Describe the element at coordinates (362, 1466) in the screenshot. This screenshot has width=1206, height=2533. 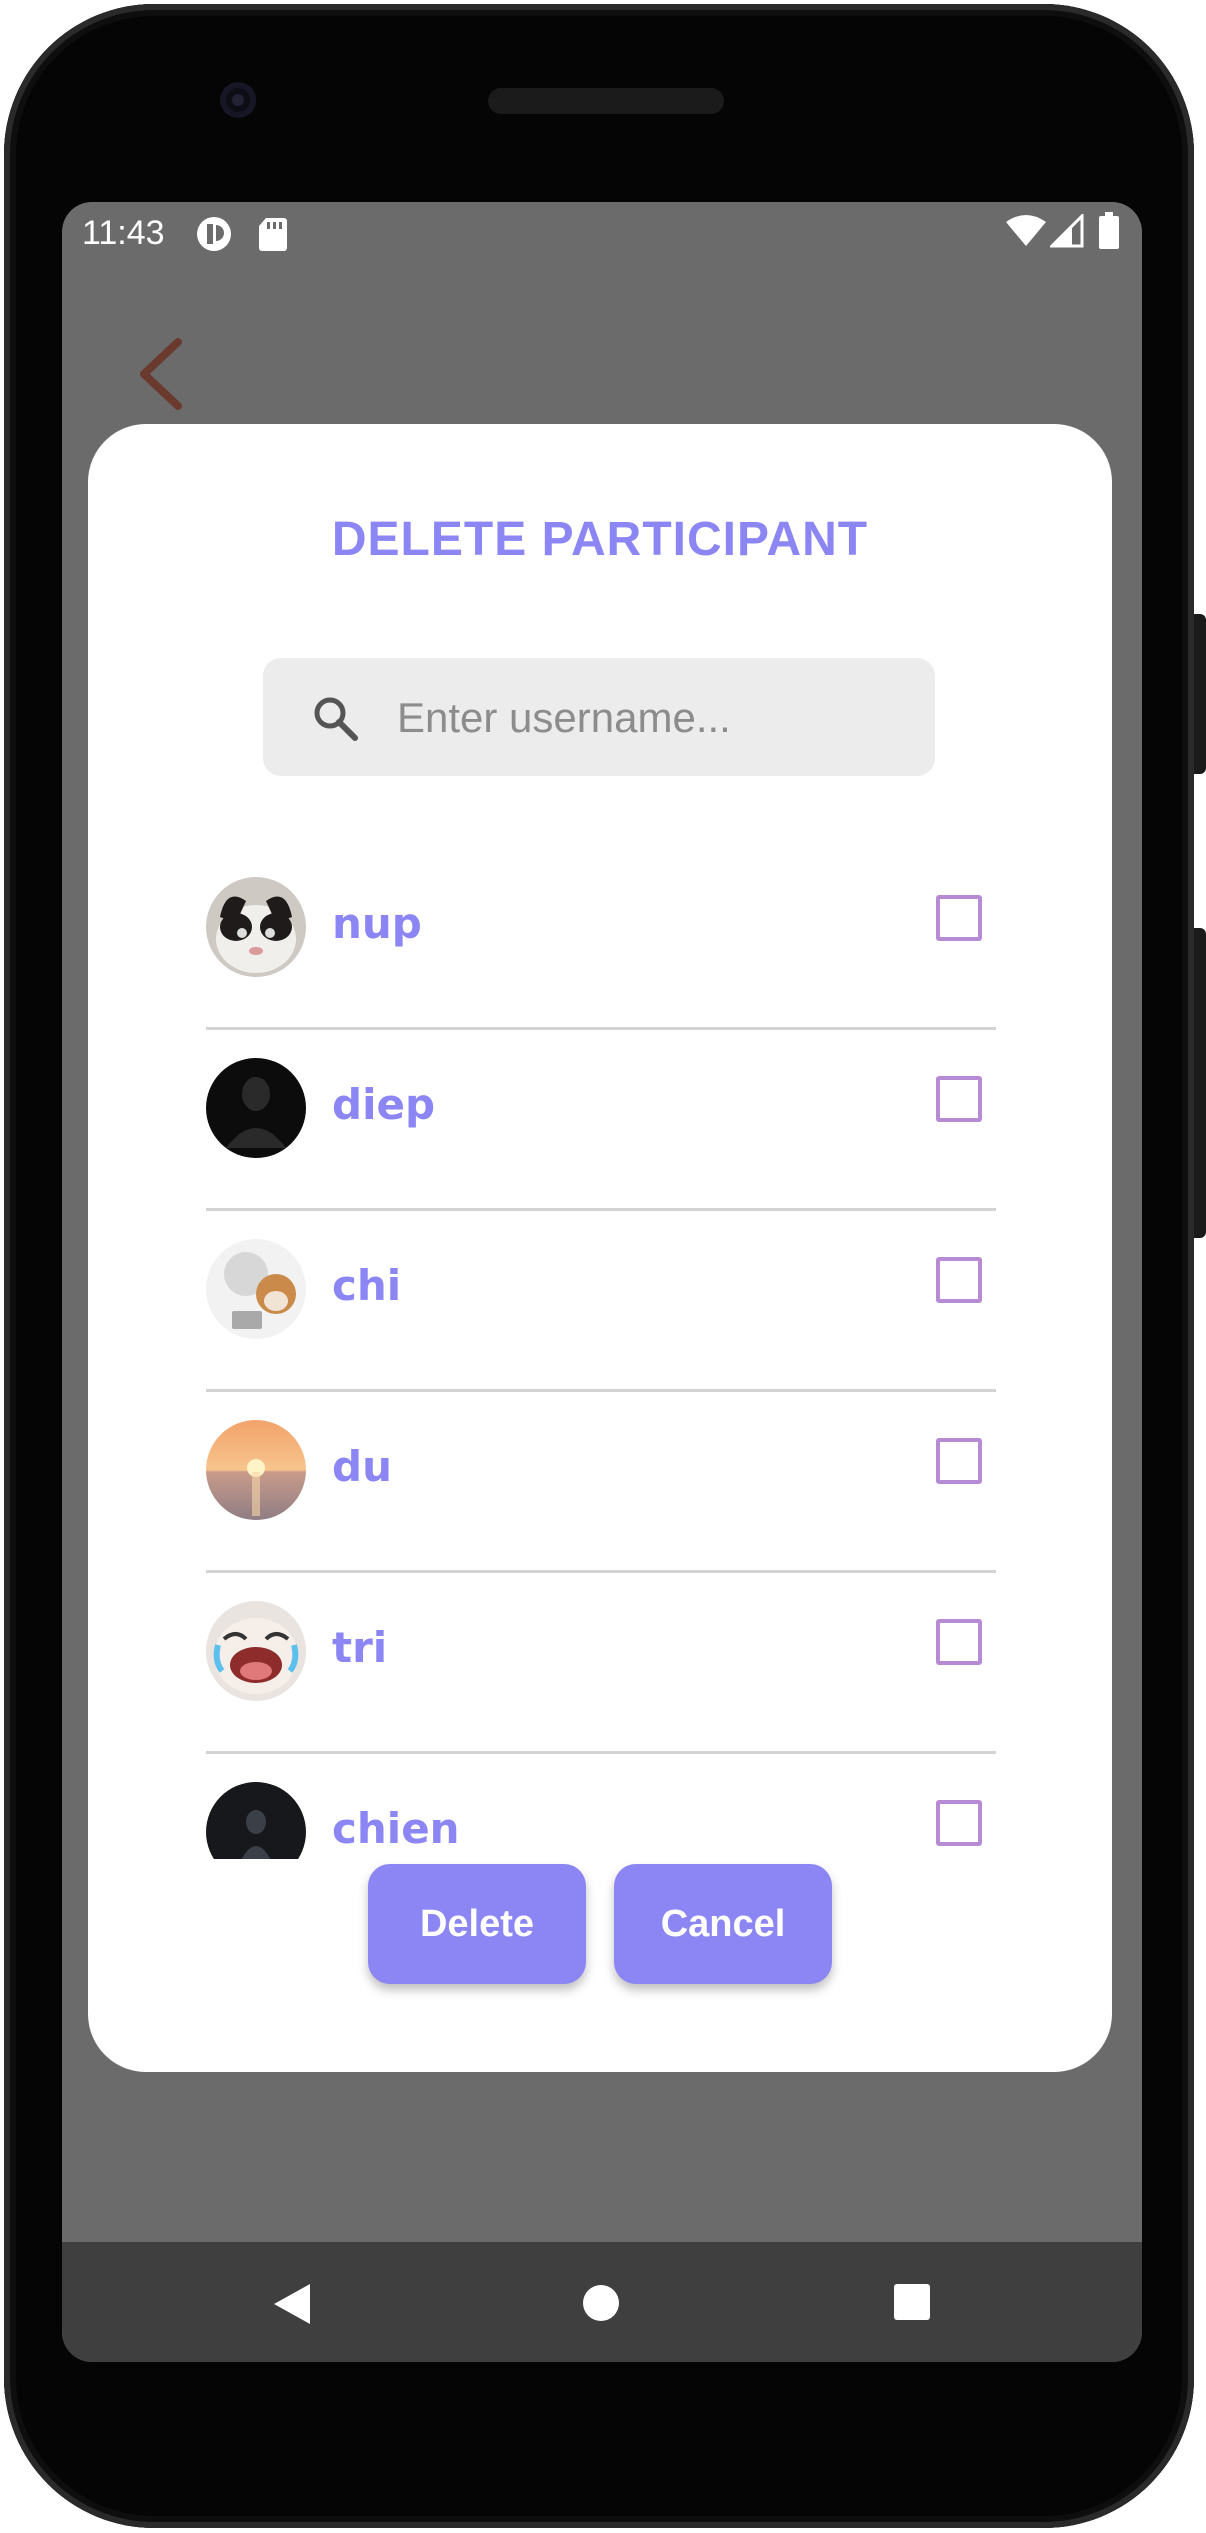
I see `participant-name: du` at that location.